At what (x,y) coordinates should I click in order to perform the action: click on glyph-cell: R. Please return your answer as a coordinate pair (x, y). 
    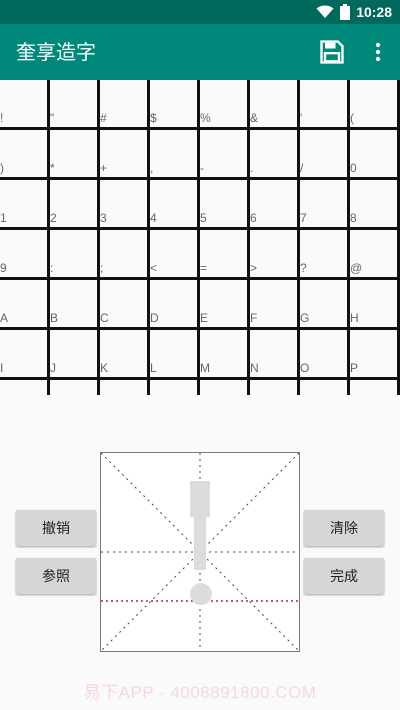
    Looking at the image, I should click on (75, 387).